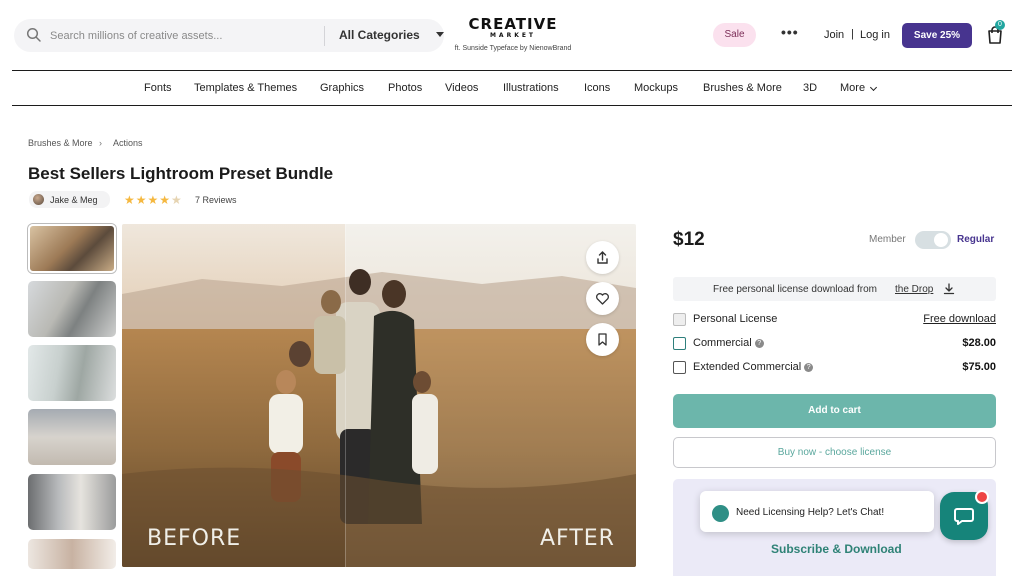 This screenshot has width=1024, height=576. Describe the element at coordinates (158, 88) in the screenshot. I see `nav-item-fonts: Fonts` at that location.